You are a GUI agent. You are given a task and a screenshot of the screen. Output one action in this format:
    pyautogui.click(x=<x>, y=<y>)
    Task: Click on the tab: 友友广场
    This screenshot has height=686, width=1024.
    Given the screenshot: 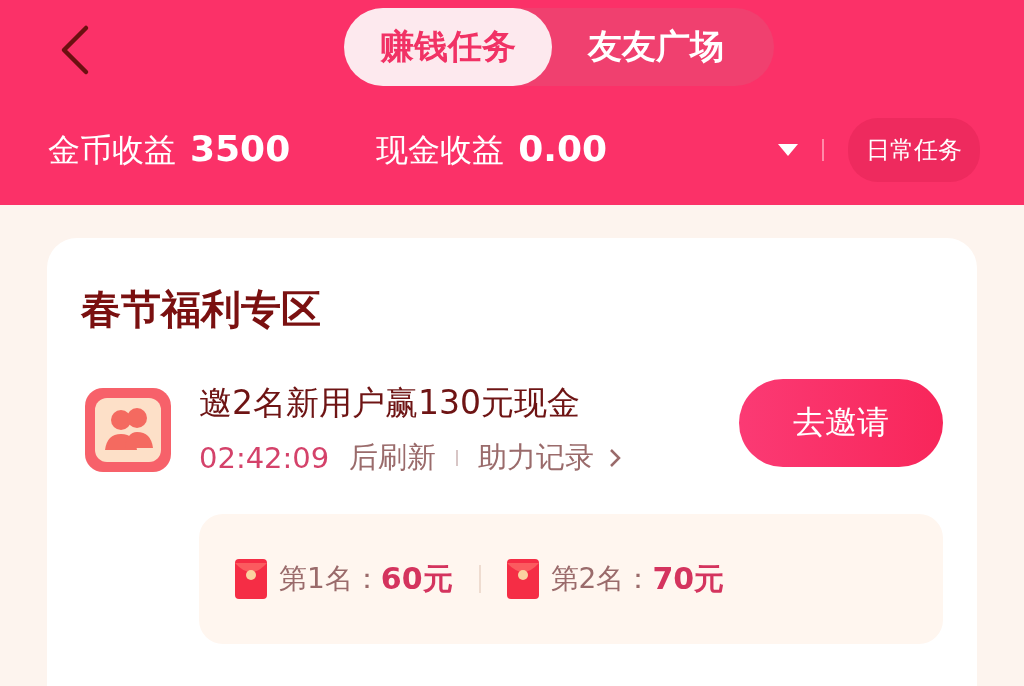 What is the action you would take?
    pyautogui.click(x=656, y=47)
    